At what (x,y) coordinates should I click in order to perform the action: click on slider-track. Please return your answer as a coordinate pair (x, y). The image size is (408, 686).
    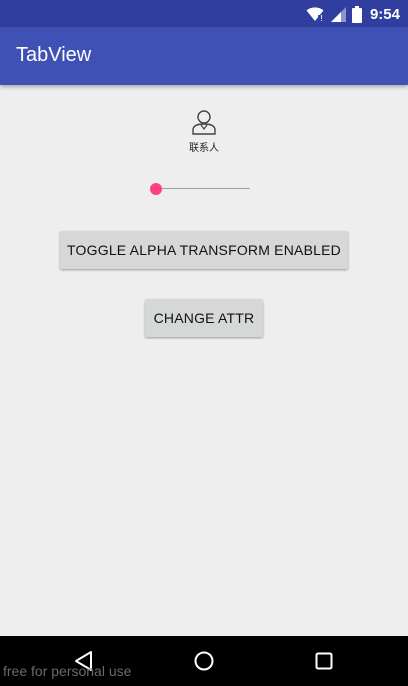
    Looking at the image, I should click on (203, 188).